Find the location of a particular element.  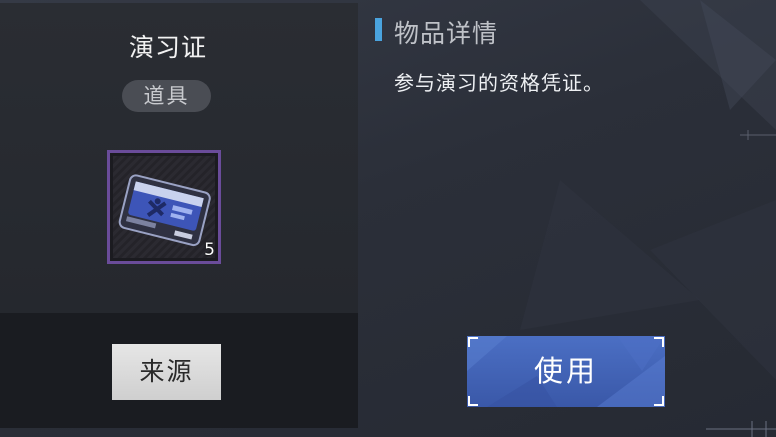

item-type-badge: 道具 is located at coordinates (166, 96).